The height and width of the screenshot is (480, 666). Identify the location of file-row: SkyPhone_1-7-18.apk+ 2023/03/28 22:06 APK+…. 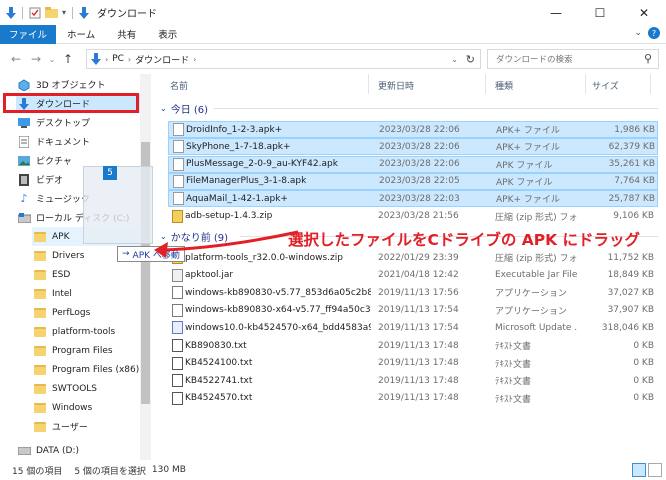
(413, 147).